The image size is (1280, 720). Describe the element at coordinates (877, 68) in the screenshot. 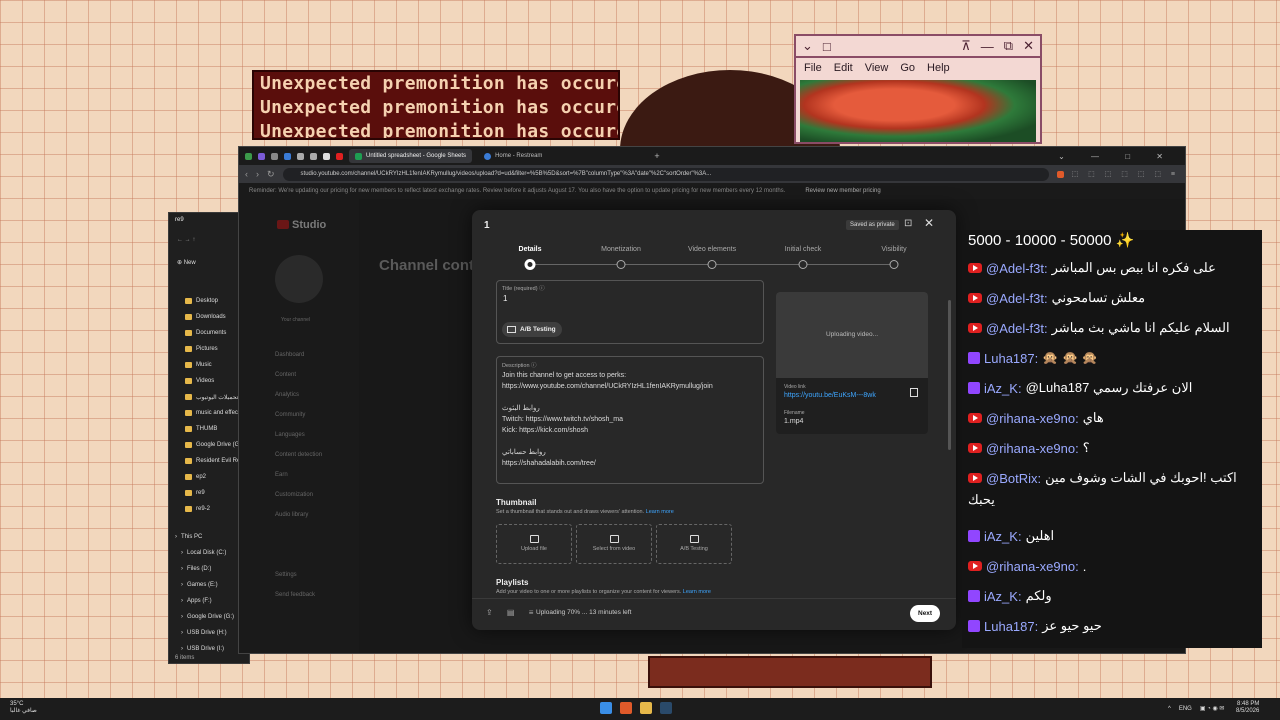

I see `menu-view: View` at that location.